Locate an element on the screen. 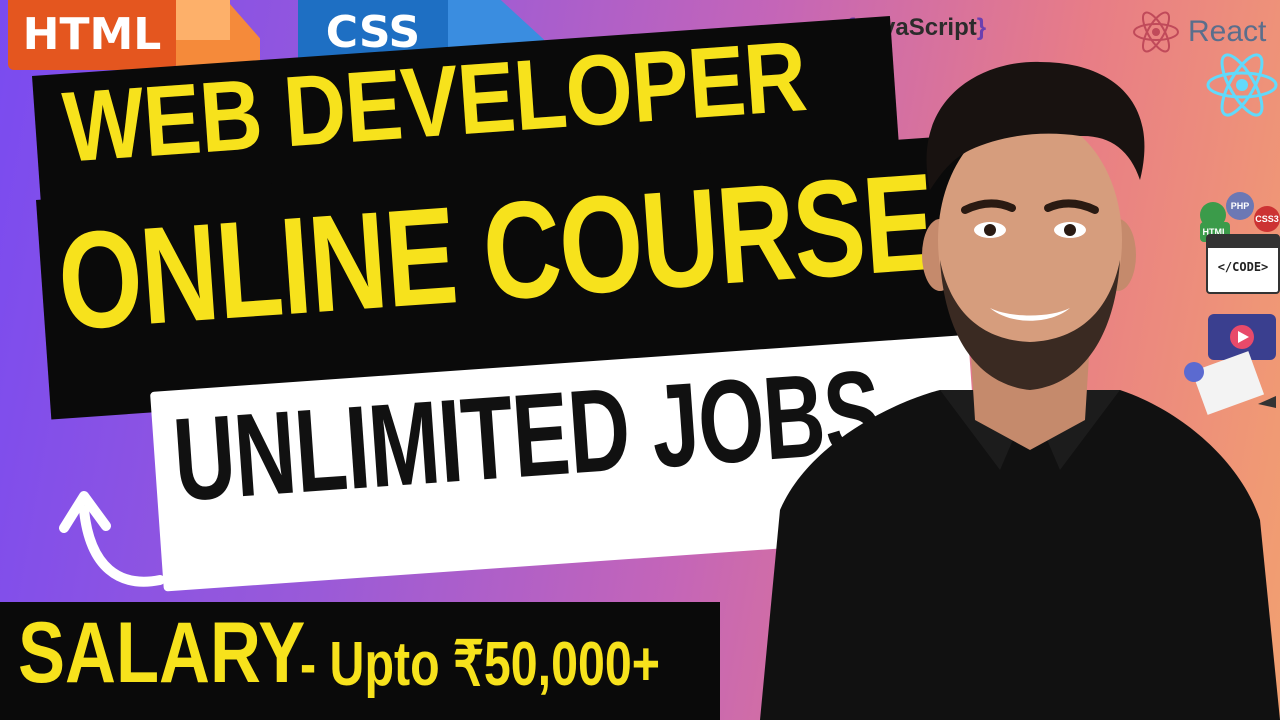 The width and height of the screenshot is (1280, 720). php-label: PHP is located at coordinates (1240, 206).